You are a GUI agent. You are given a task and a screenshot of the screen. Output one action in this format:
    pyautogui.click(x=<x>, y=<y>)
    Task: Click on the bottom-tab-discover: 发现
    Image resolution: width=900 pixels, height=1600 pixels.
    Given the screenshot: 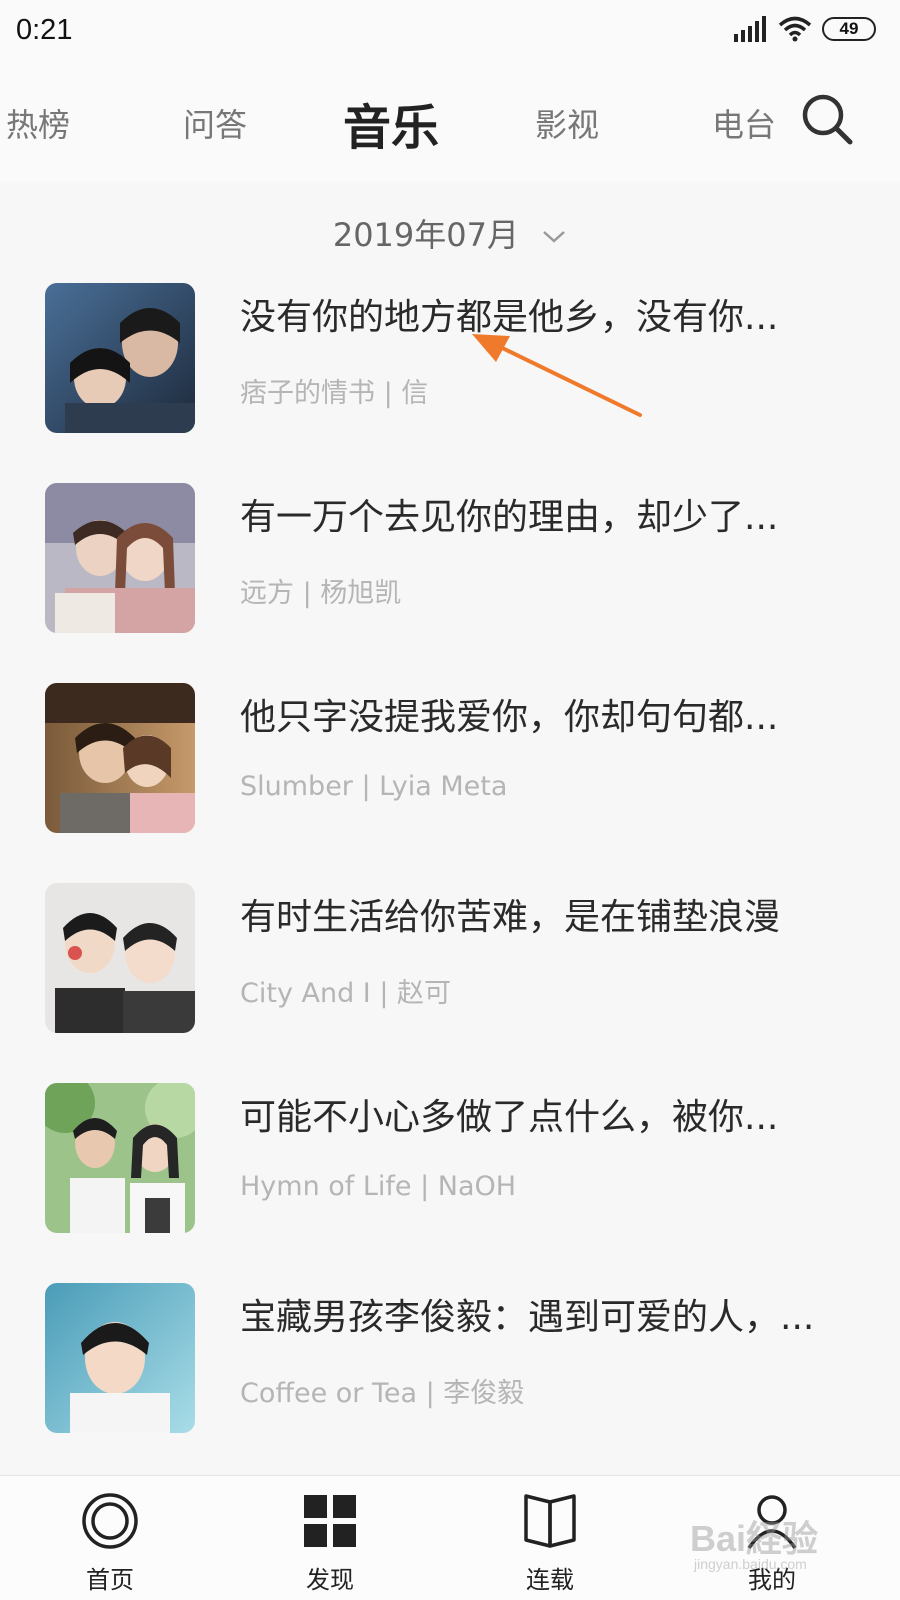 What is the action you would take?
    pyautogui.click(x=330, y=1543)
    